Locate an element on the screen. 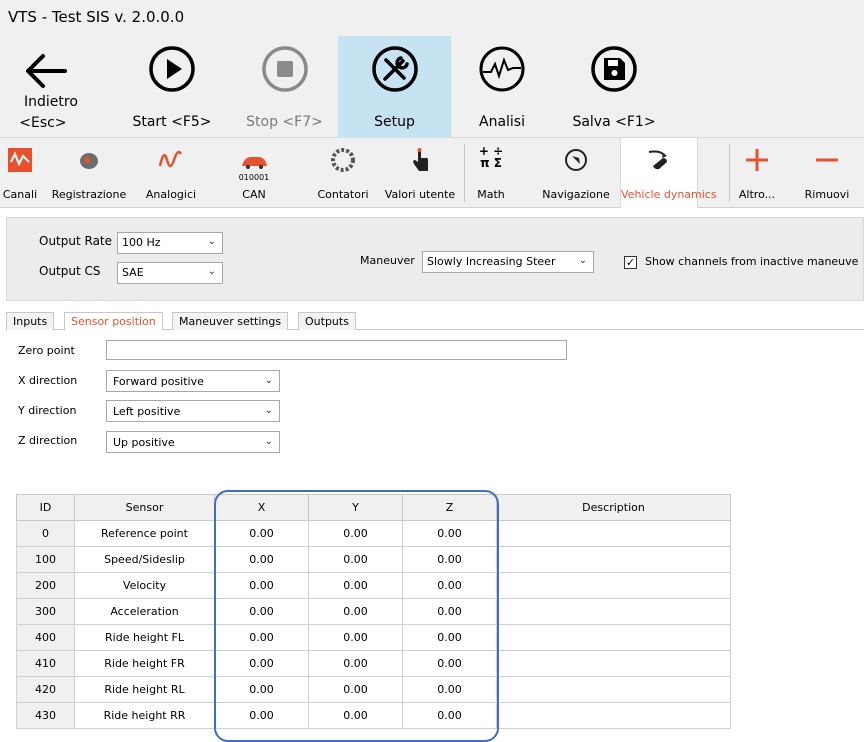 The image size is (864, 742). maneuver-value: Slowly Increasing Steer is located at coordinates (491, 261).